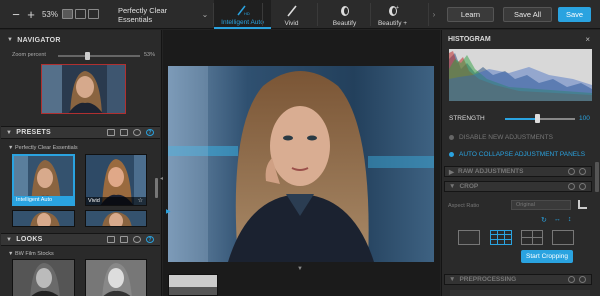  Describe the element at coordinates (574, 14) in the screenshot. I see `save-button: Save` at that location.